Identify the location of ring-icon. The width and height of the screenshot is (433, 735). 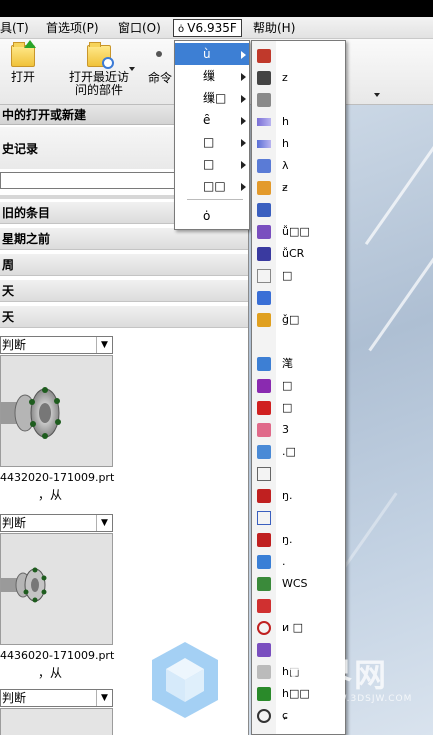
(264, 716).